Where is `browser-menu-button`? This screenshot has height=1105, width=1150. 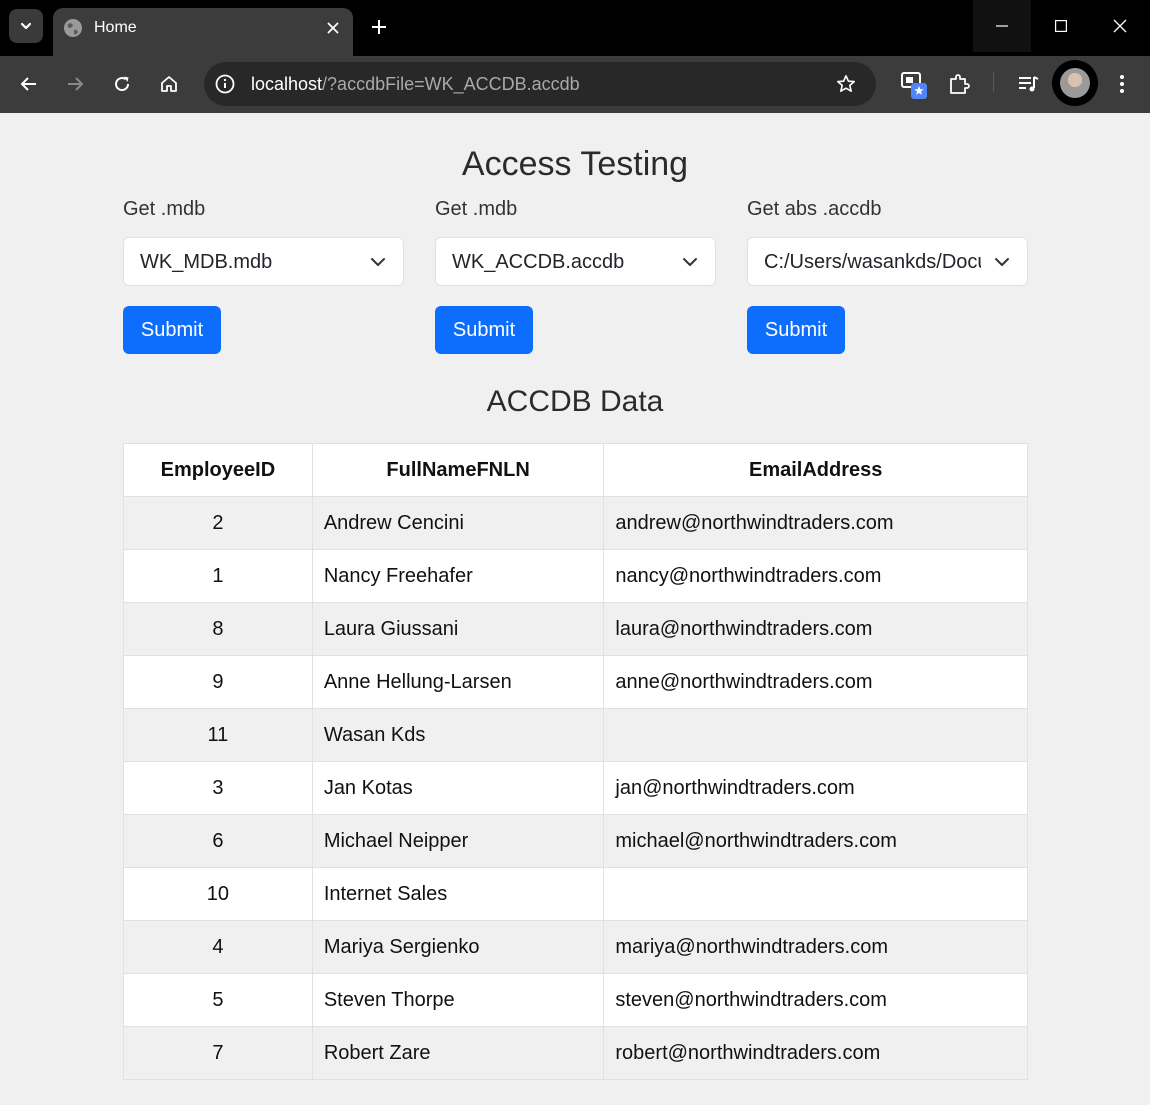 browser-menu-button is located at coordinates (1122, 84).